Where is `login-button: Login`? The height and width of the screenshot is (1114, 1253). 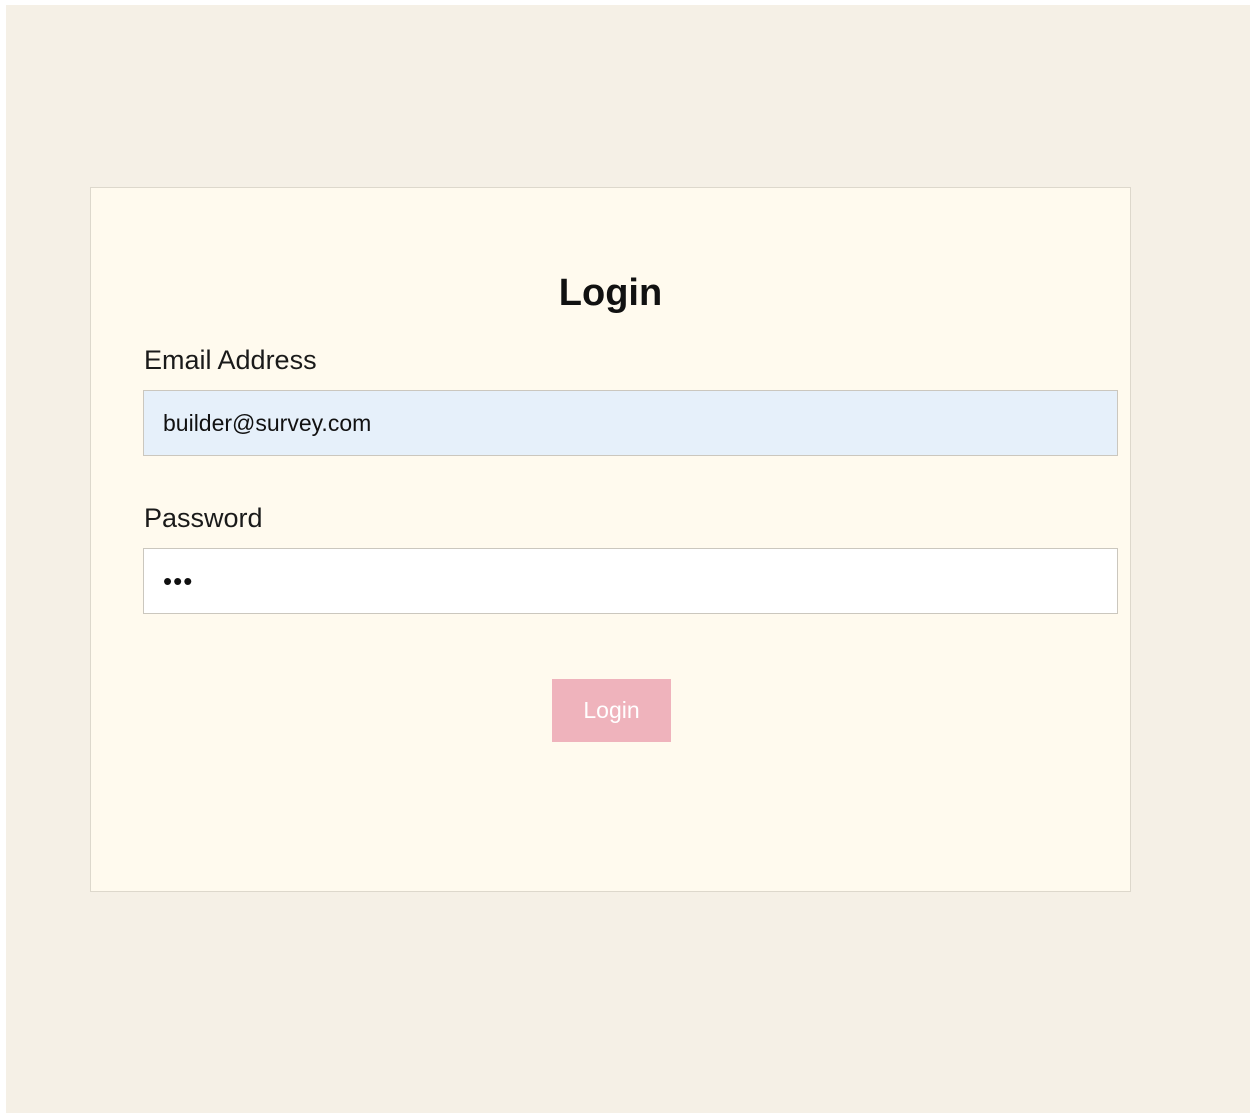
login-button: Login is located at coordinates (611, 710).